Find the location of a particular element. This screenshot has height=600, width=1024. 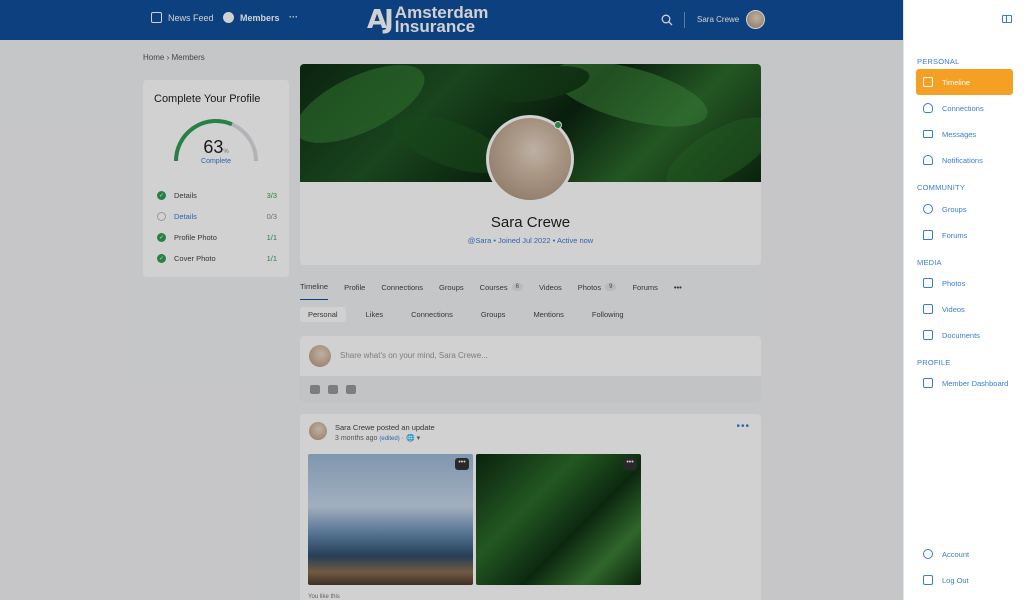

widget-title: Complete Your Profile is located at coordinates (207, 99).